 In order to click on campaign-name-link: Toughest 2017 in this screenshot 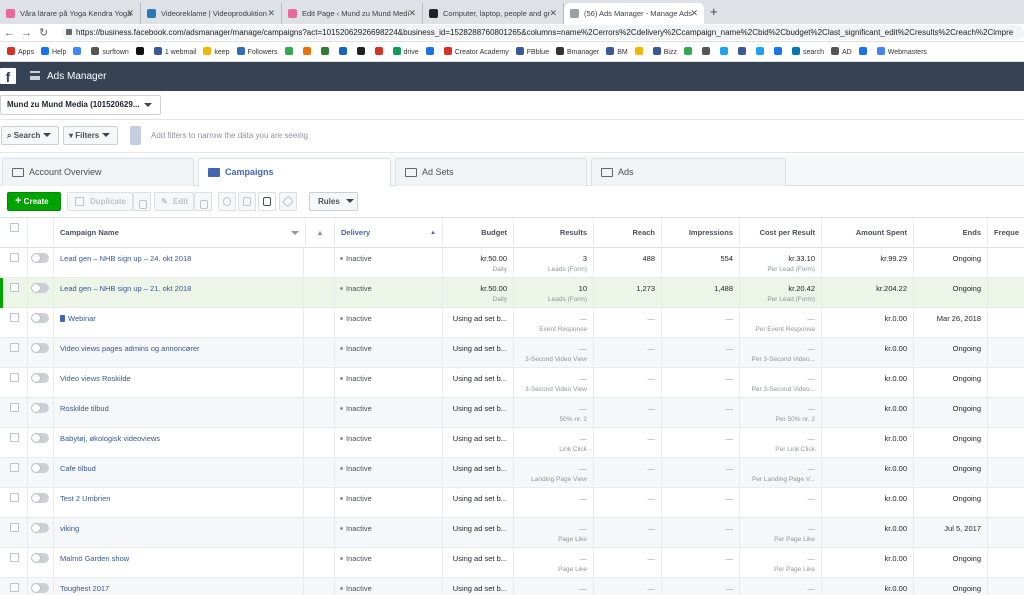, I will do `click(84, 588)`.